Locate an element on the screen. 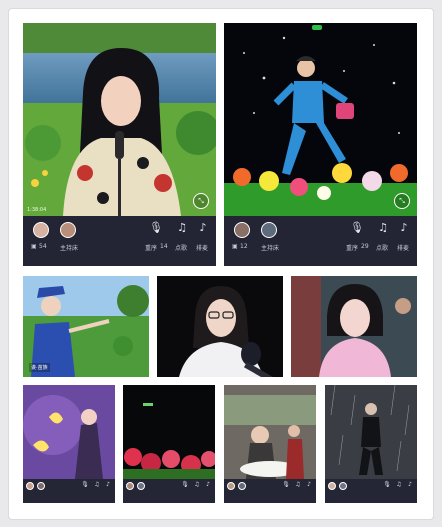 This screenshot has width=442, height=527. viewer-count: 54 is located at coordinates (43, 246).